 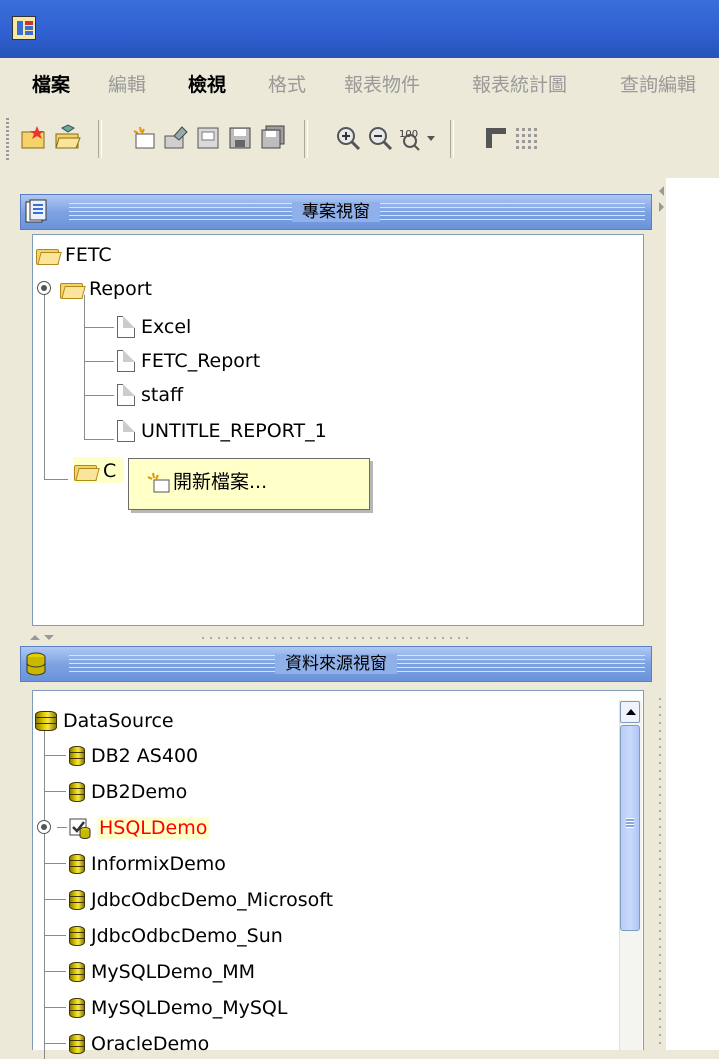 I want to click on tree-node-label: Excel, so click(x=166, y=326).